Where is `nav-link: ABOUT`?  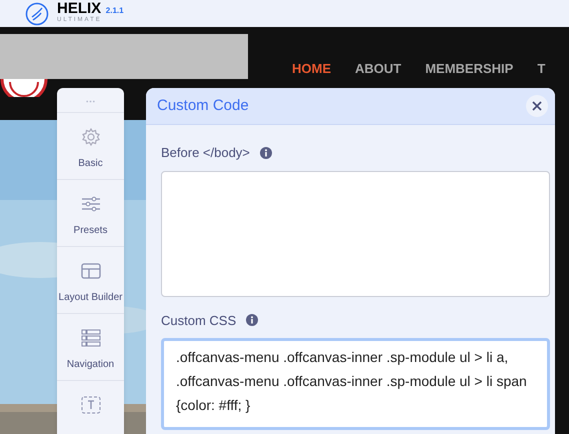
nav-link: ABOUT is located at coordinates (378, 68).